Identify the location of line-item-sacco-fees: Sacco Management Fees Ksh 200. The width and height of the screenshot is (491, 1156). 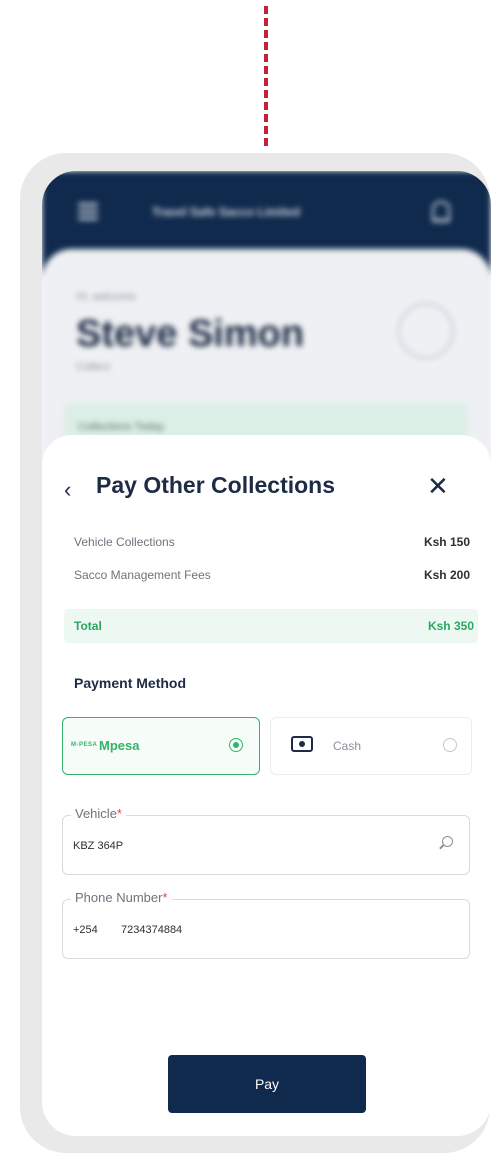
(272, 575).